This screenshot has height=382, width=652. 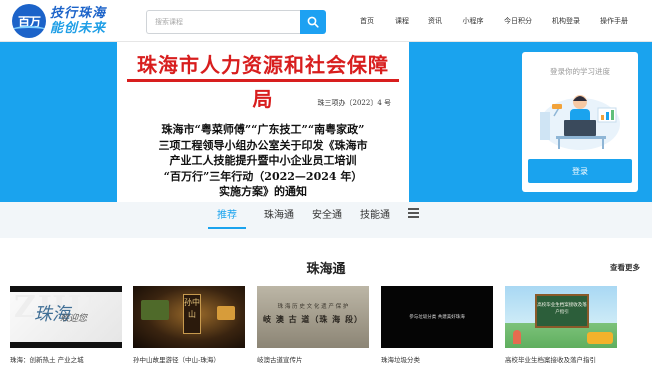 I want to click on thumb-text: 欢迎您, so click(x=74, y=319).